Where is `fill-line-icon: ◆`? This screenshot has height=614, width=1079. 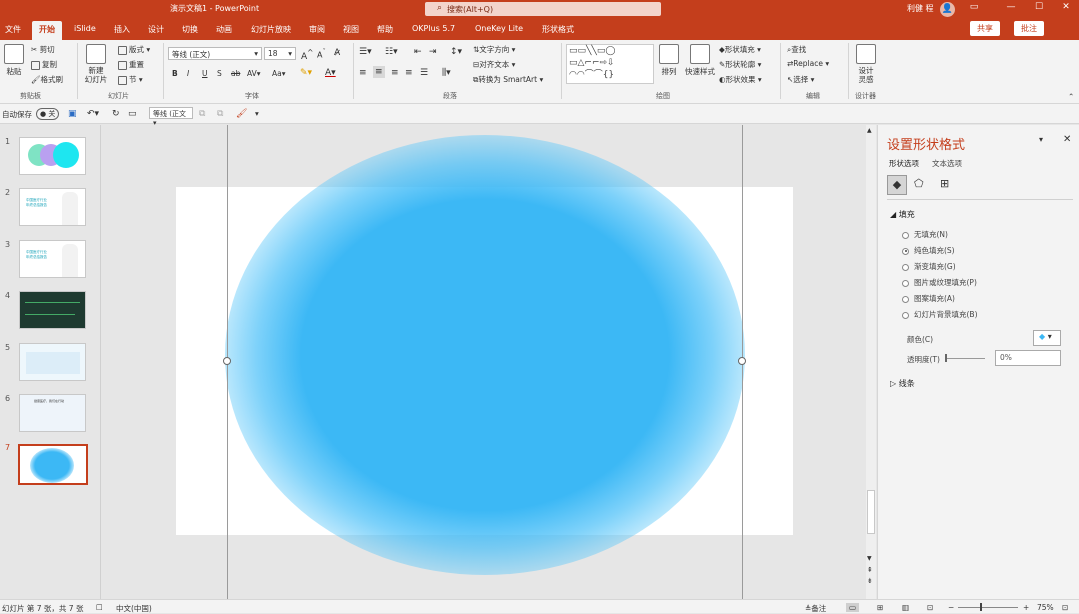 fill-line-icon: ◆ is located at coordinates (897, 185).